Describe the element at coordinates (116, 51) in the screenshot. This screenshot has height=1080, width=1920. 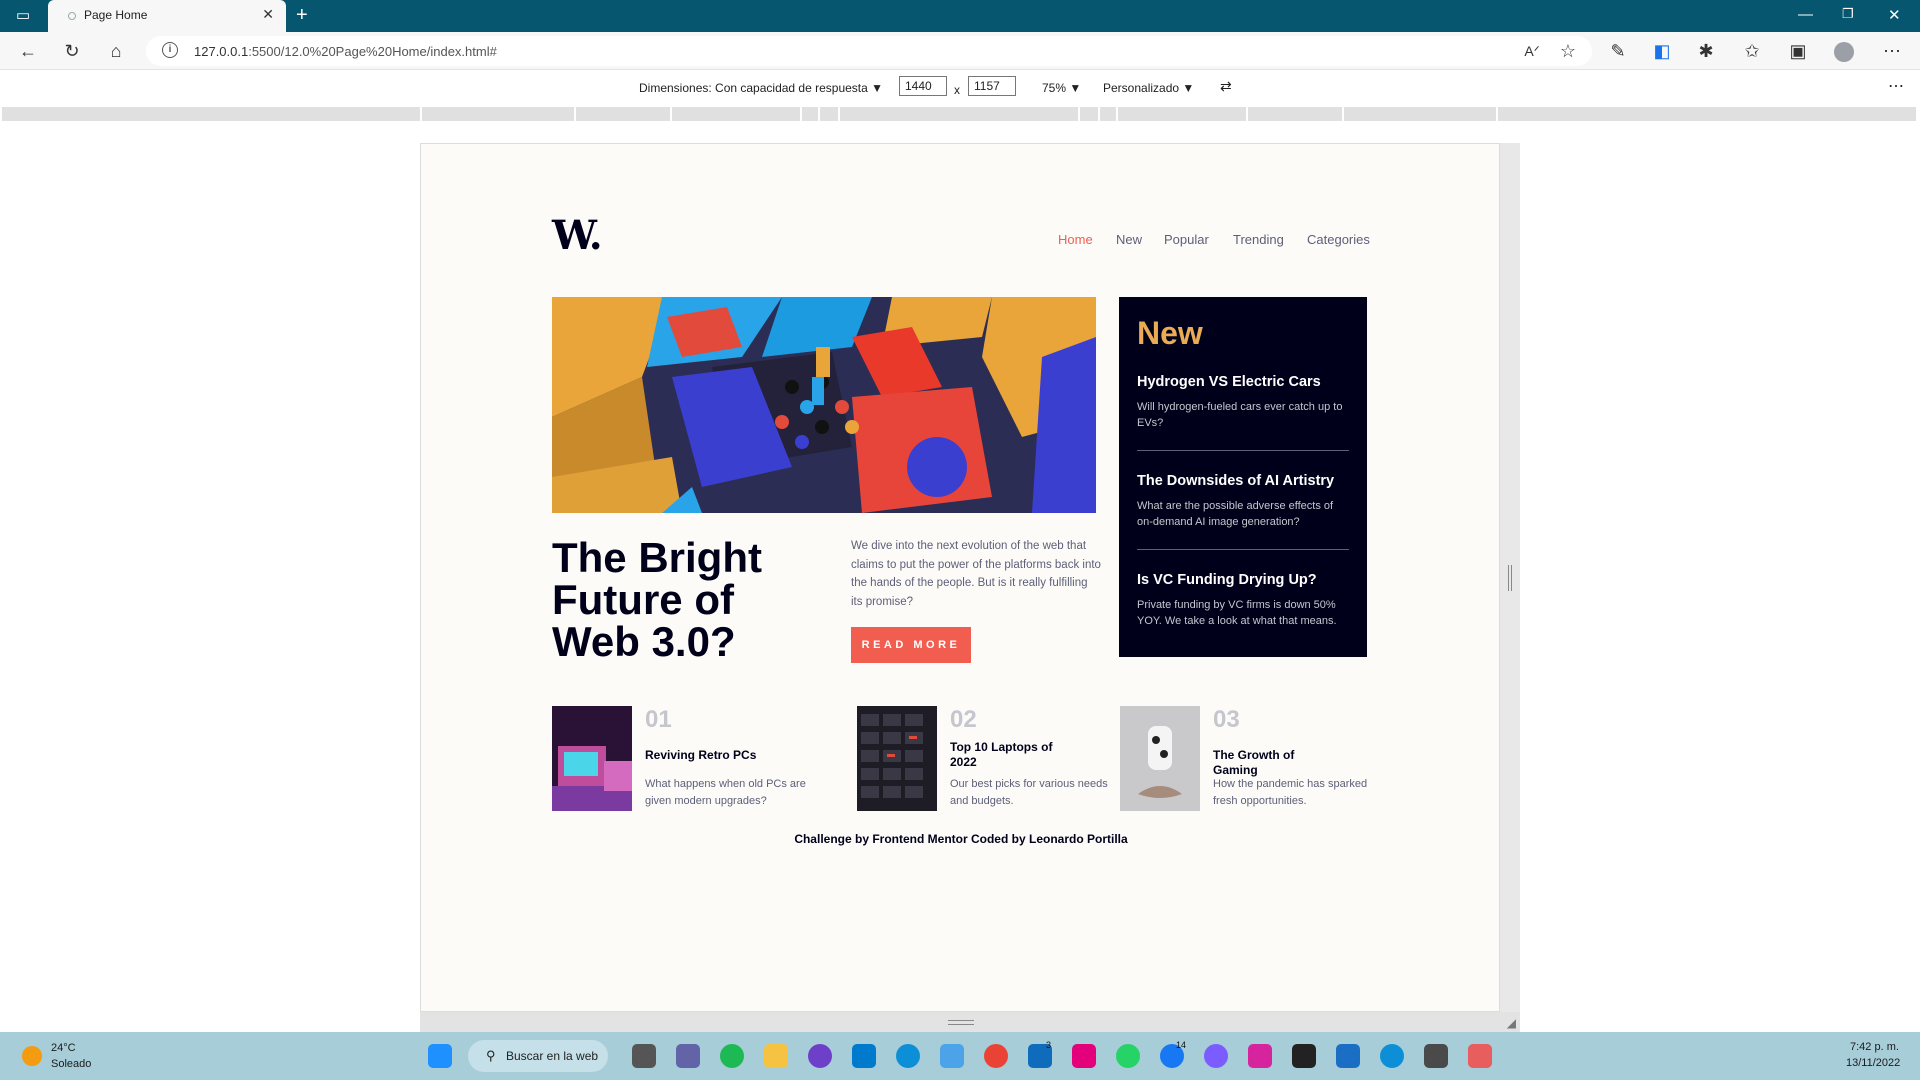
I see `home-icon: ⌂` at that location.